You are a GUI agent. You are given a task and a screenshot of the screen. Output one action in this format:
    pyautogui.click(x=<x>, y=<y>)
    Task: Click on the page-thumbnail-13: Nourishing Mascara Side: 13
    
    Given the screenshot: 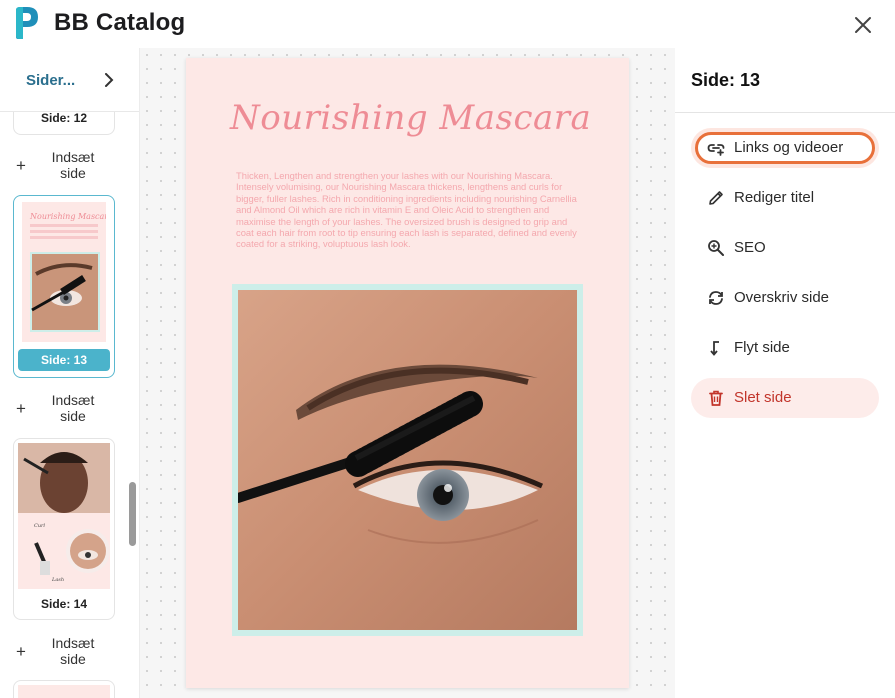 What is the action you would take?
    pyautogui.click(x=64, y=286)
    